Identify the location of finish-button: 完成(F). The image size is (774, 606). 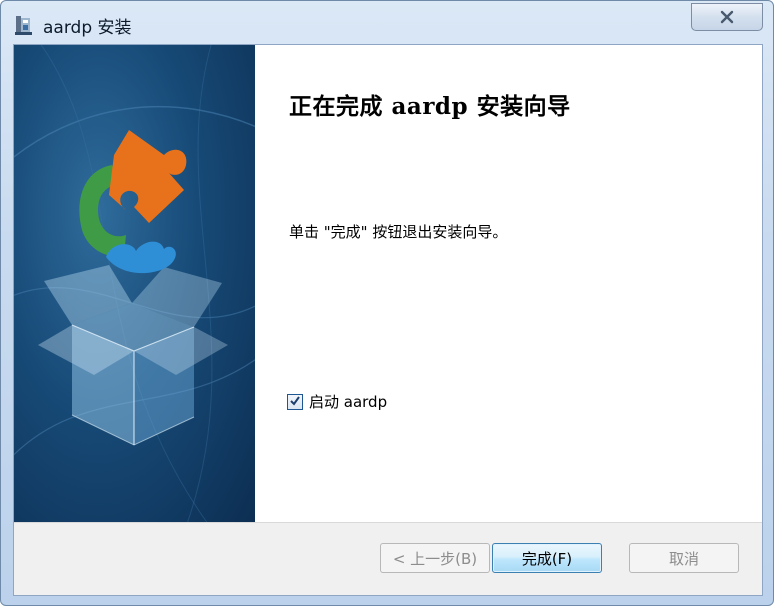
(547, 558).